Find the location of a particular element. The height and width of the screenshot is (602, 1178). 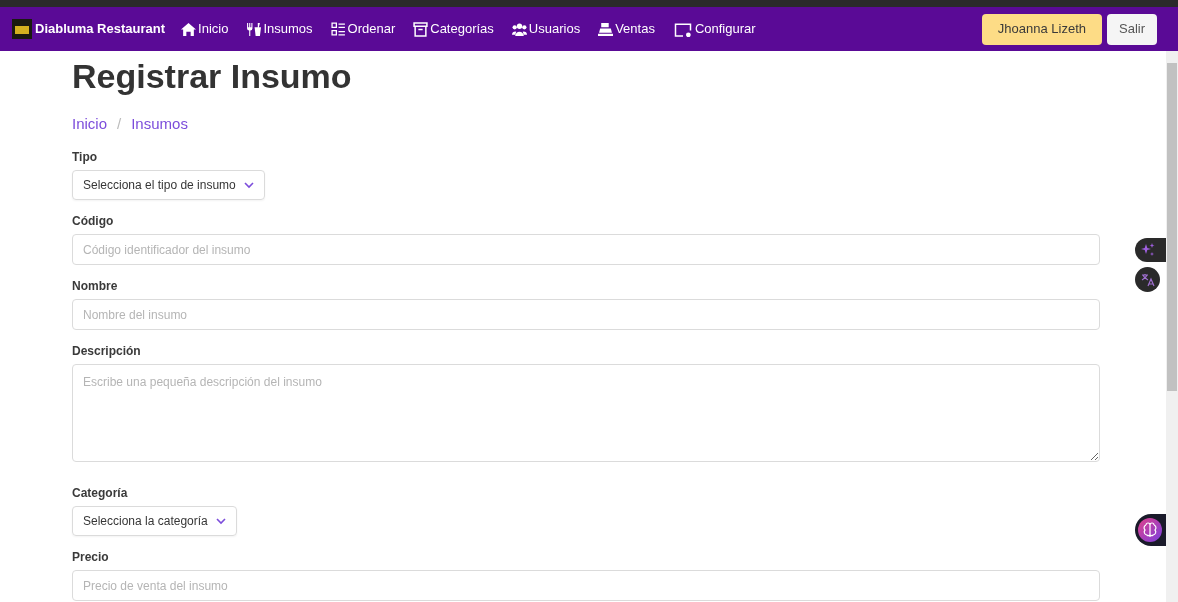

input-field: Nombre del insumo is located at coordinates (586, 314).